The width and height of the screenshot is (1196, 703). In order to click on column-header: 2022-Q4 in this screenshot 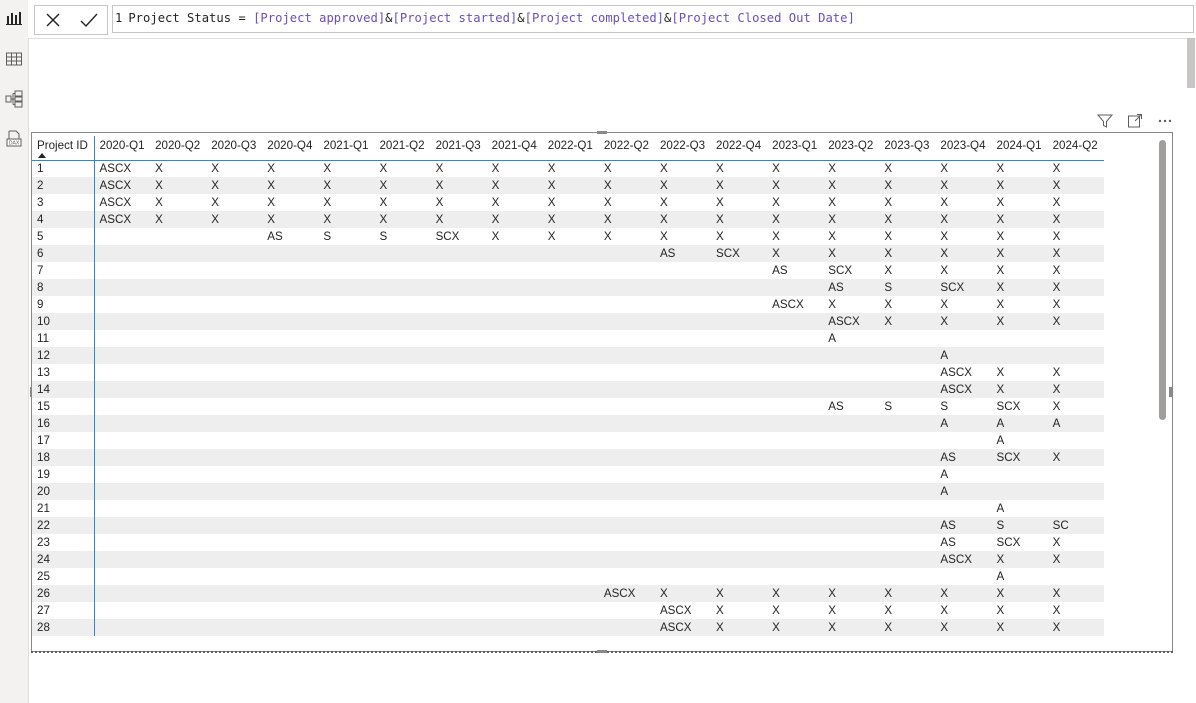, I will do `click(739, 148)`.